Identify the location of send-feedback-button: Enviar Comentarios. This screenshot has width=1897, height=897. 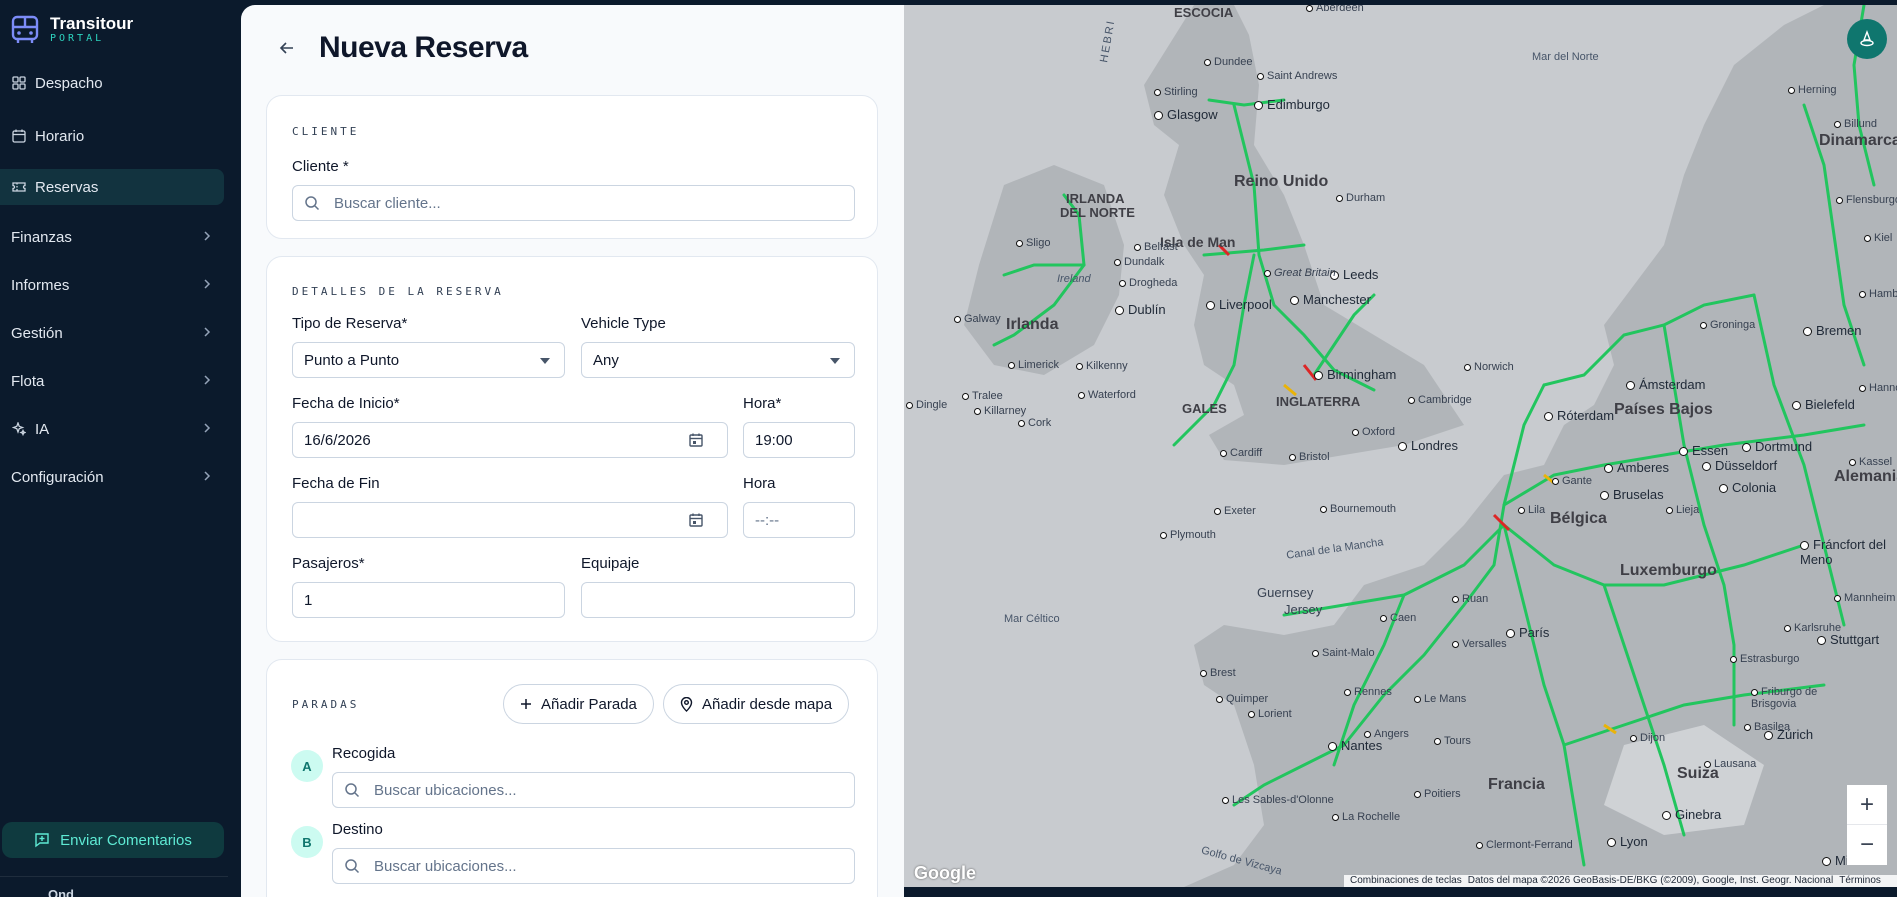
(113, 840).